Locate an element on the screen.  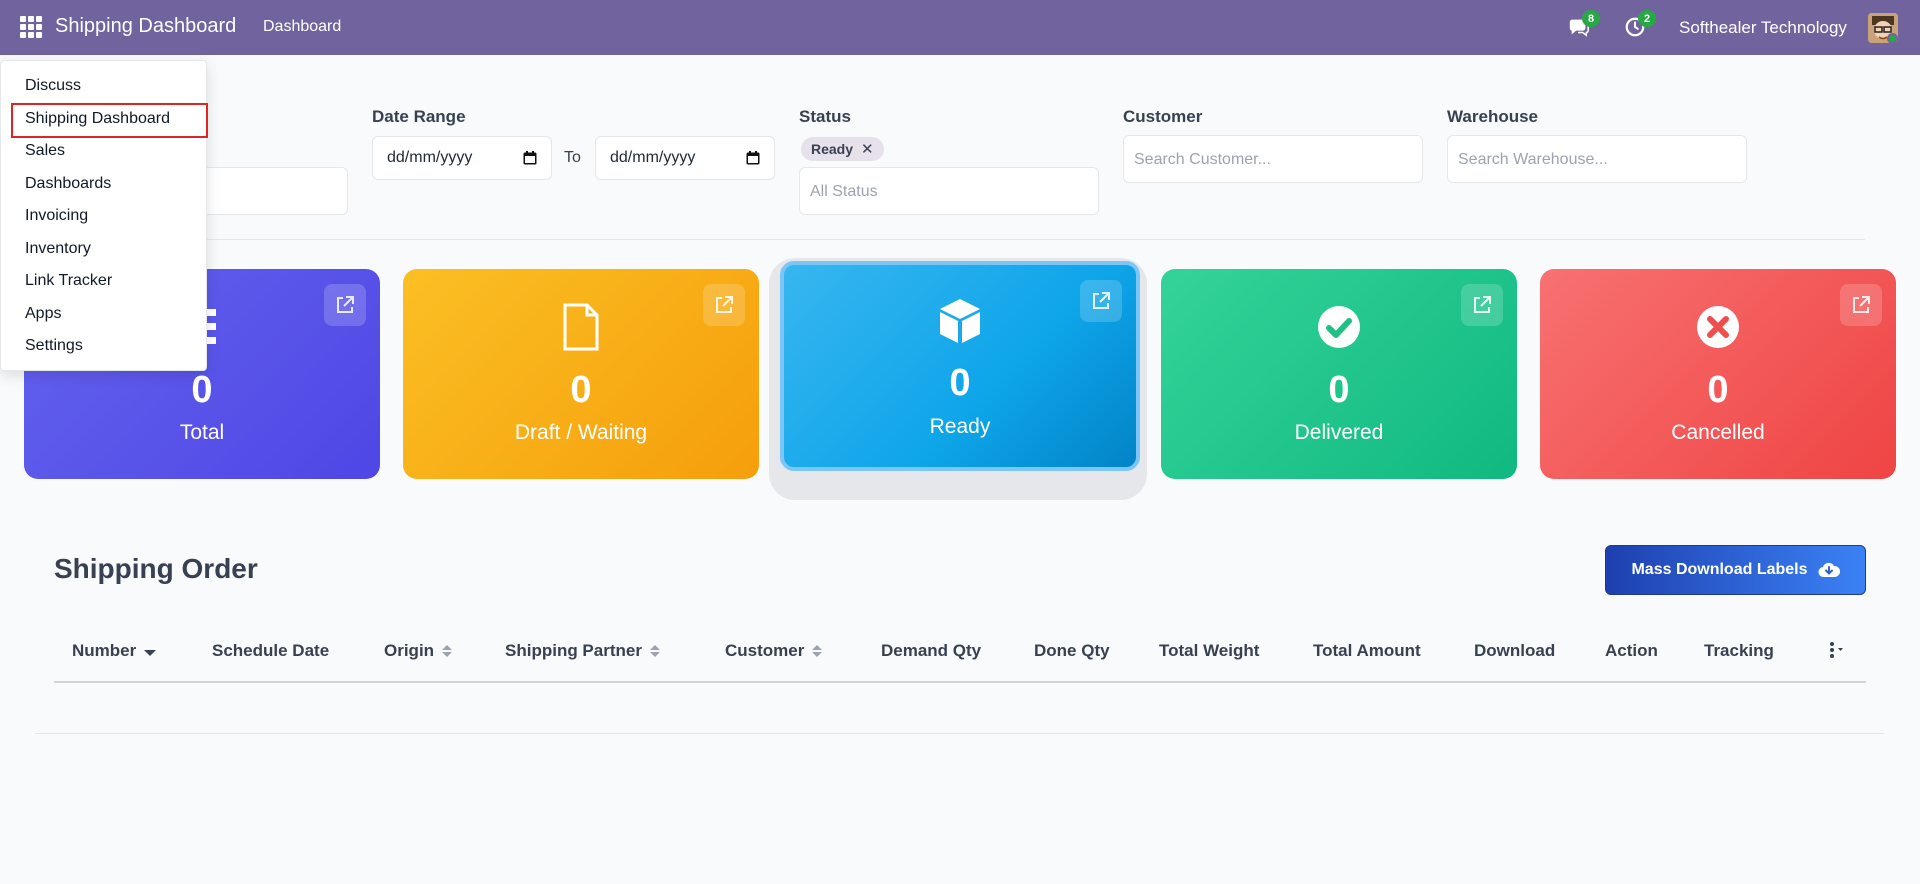
column-total-amount: Total Amount is located at coordinates (1367, 651).